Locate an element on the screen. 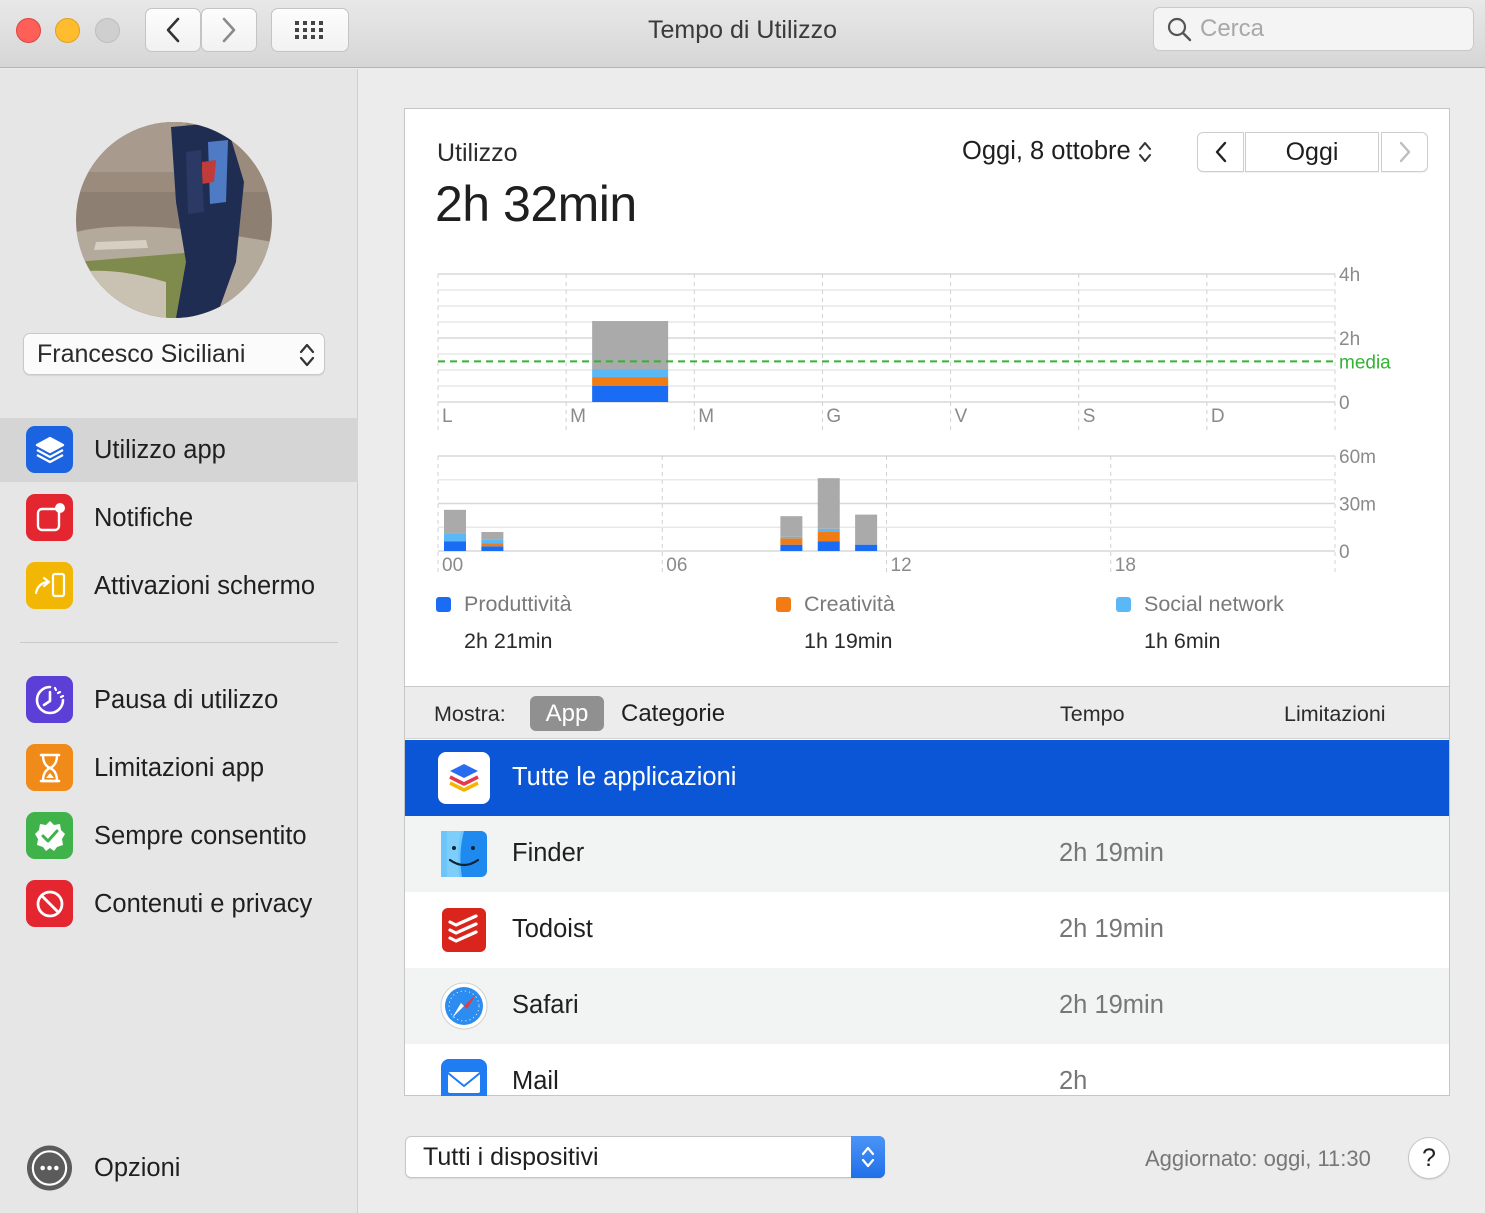  segment-app: App is located at coordinates (567, 713).